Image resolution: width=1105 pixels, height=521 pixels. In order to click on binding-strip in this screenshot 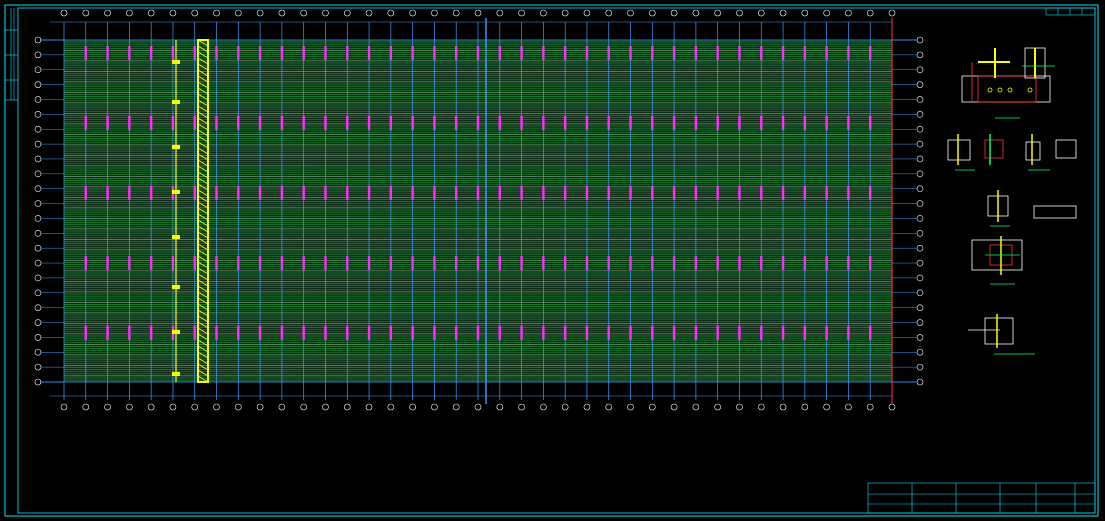, I will do `click(11, 54)`.